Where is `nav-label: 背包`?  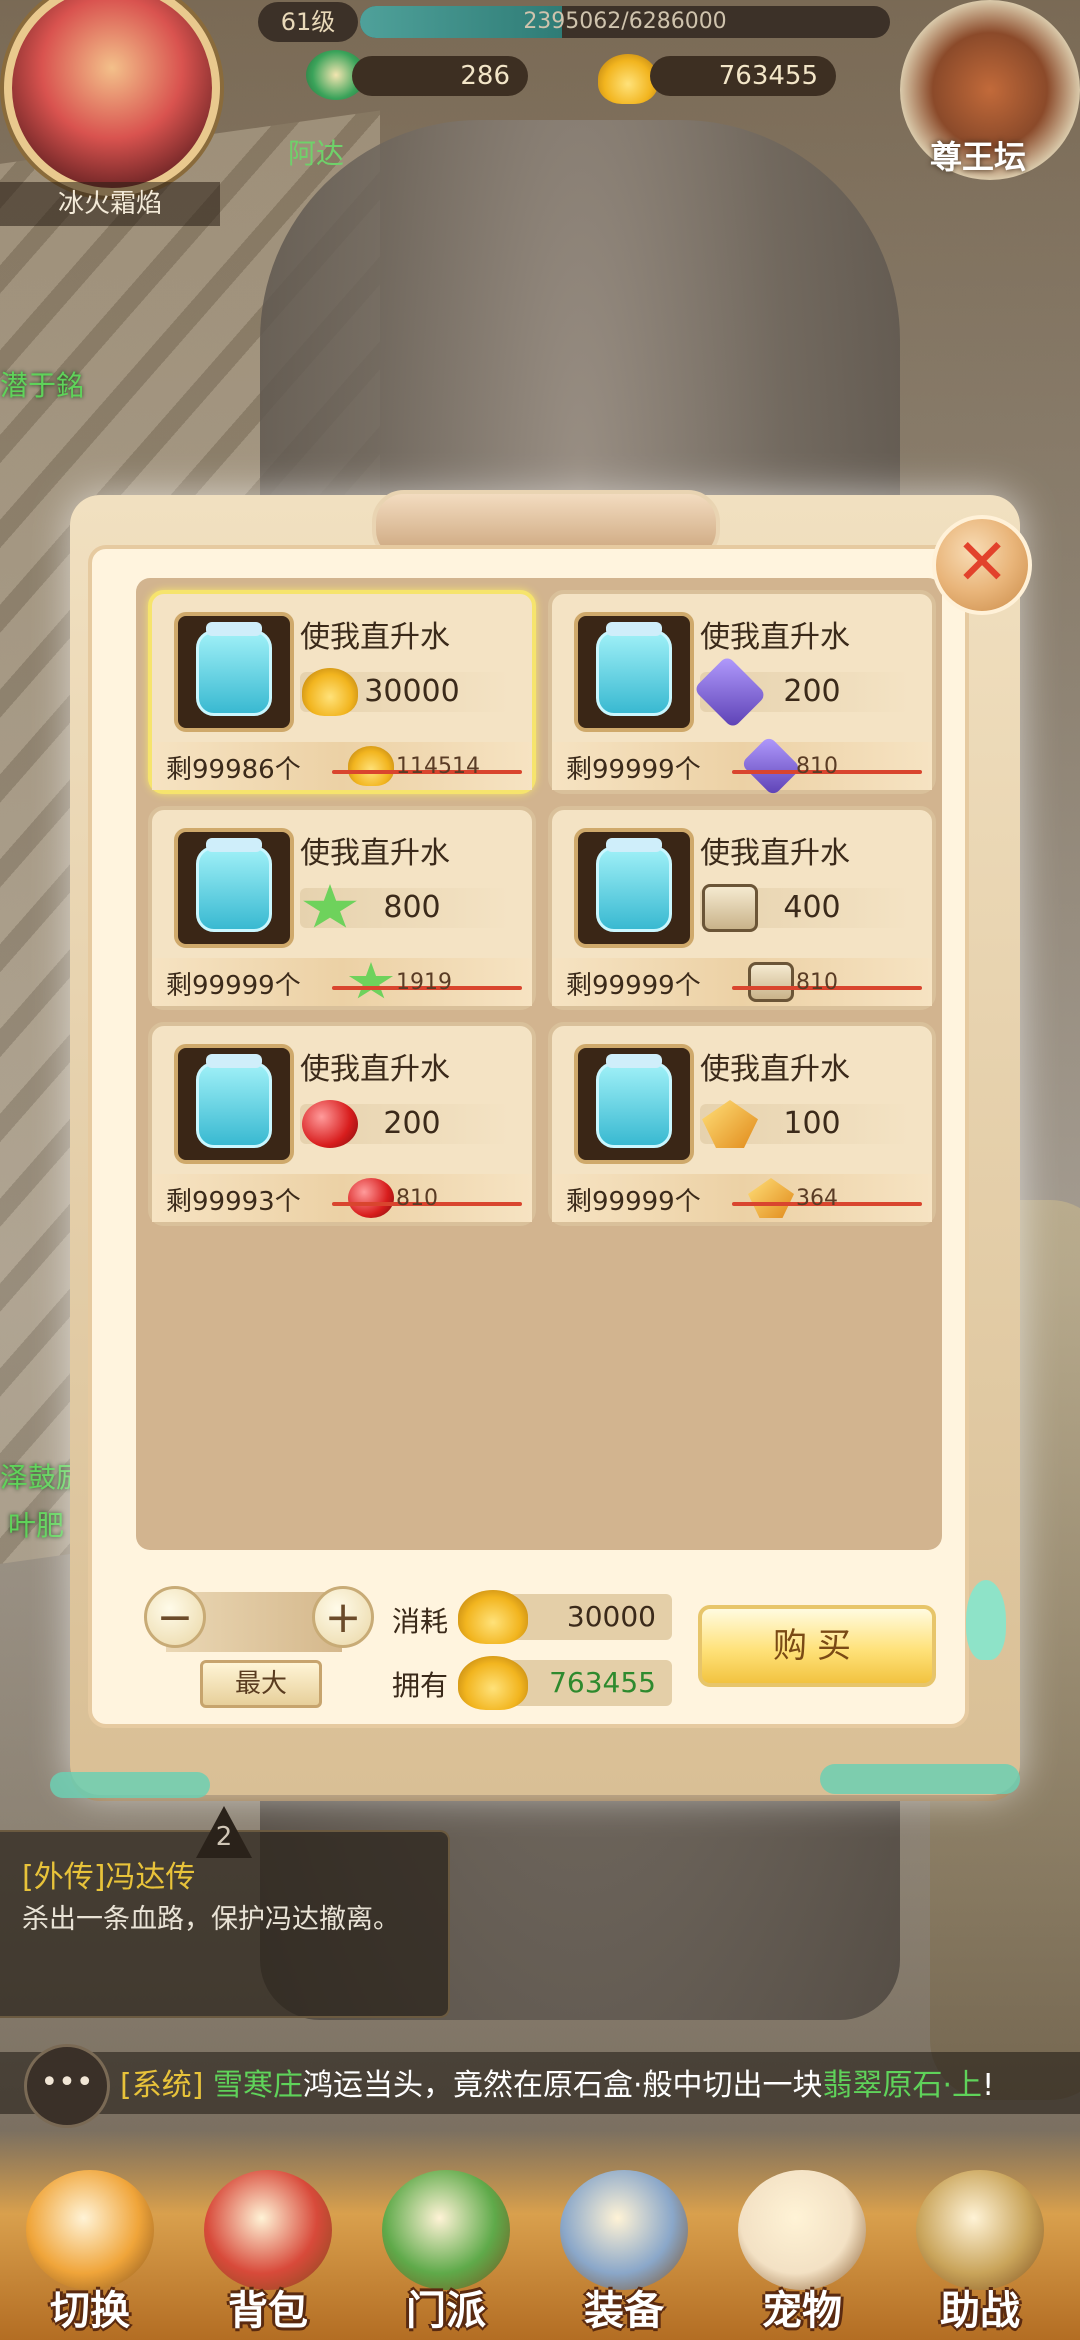
nav-label: 背包 is located at coordinates (268, 2311).